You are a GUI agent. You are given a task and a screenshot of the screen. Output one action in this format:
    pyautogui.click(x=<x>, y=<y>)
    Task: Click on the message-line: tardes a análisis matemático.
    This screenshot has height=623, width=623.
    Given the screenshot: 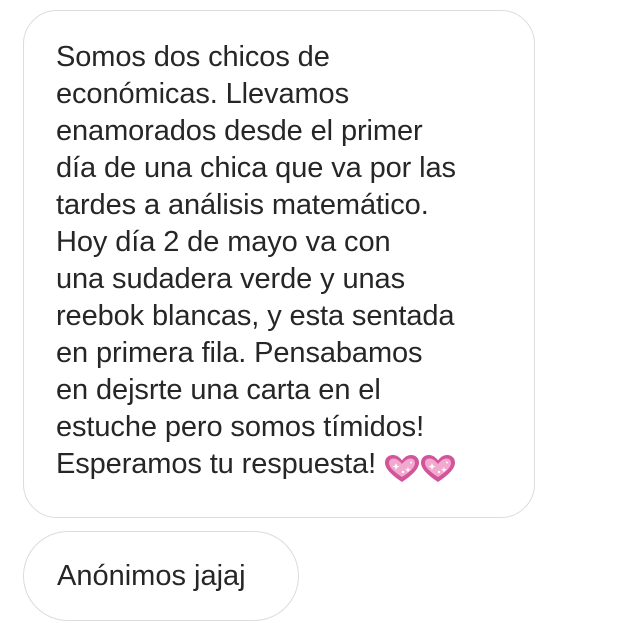 What is the action you would take?
    pyautogui.click(x=242, y=205)
    